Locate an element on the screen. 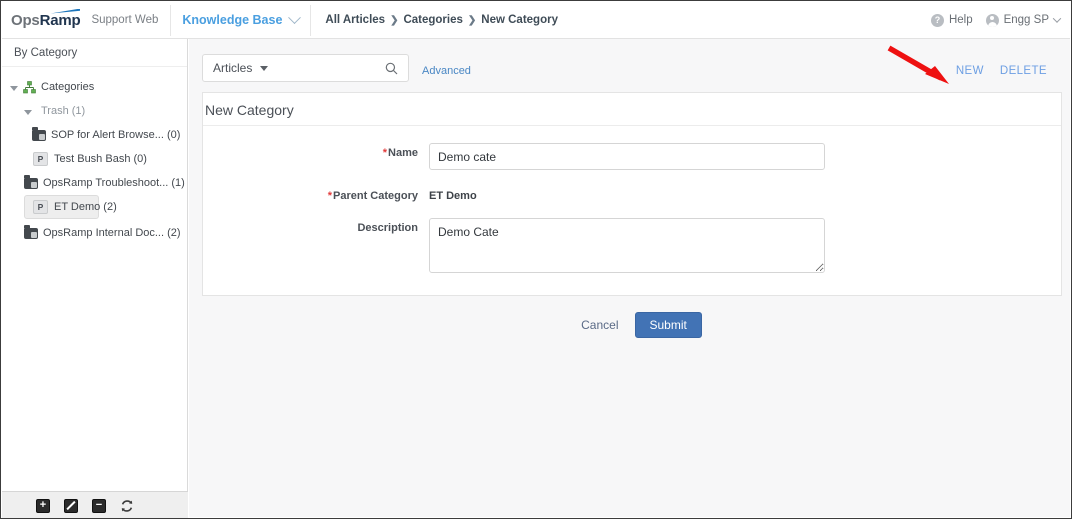 Image resolution: width=1072 pixels, height=519 pixels. sidebar-item-label: SOP for Alert Browse... (0) is located at coordinates (116, 135).